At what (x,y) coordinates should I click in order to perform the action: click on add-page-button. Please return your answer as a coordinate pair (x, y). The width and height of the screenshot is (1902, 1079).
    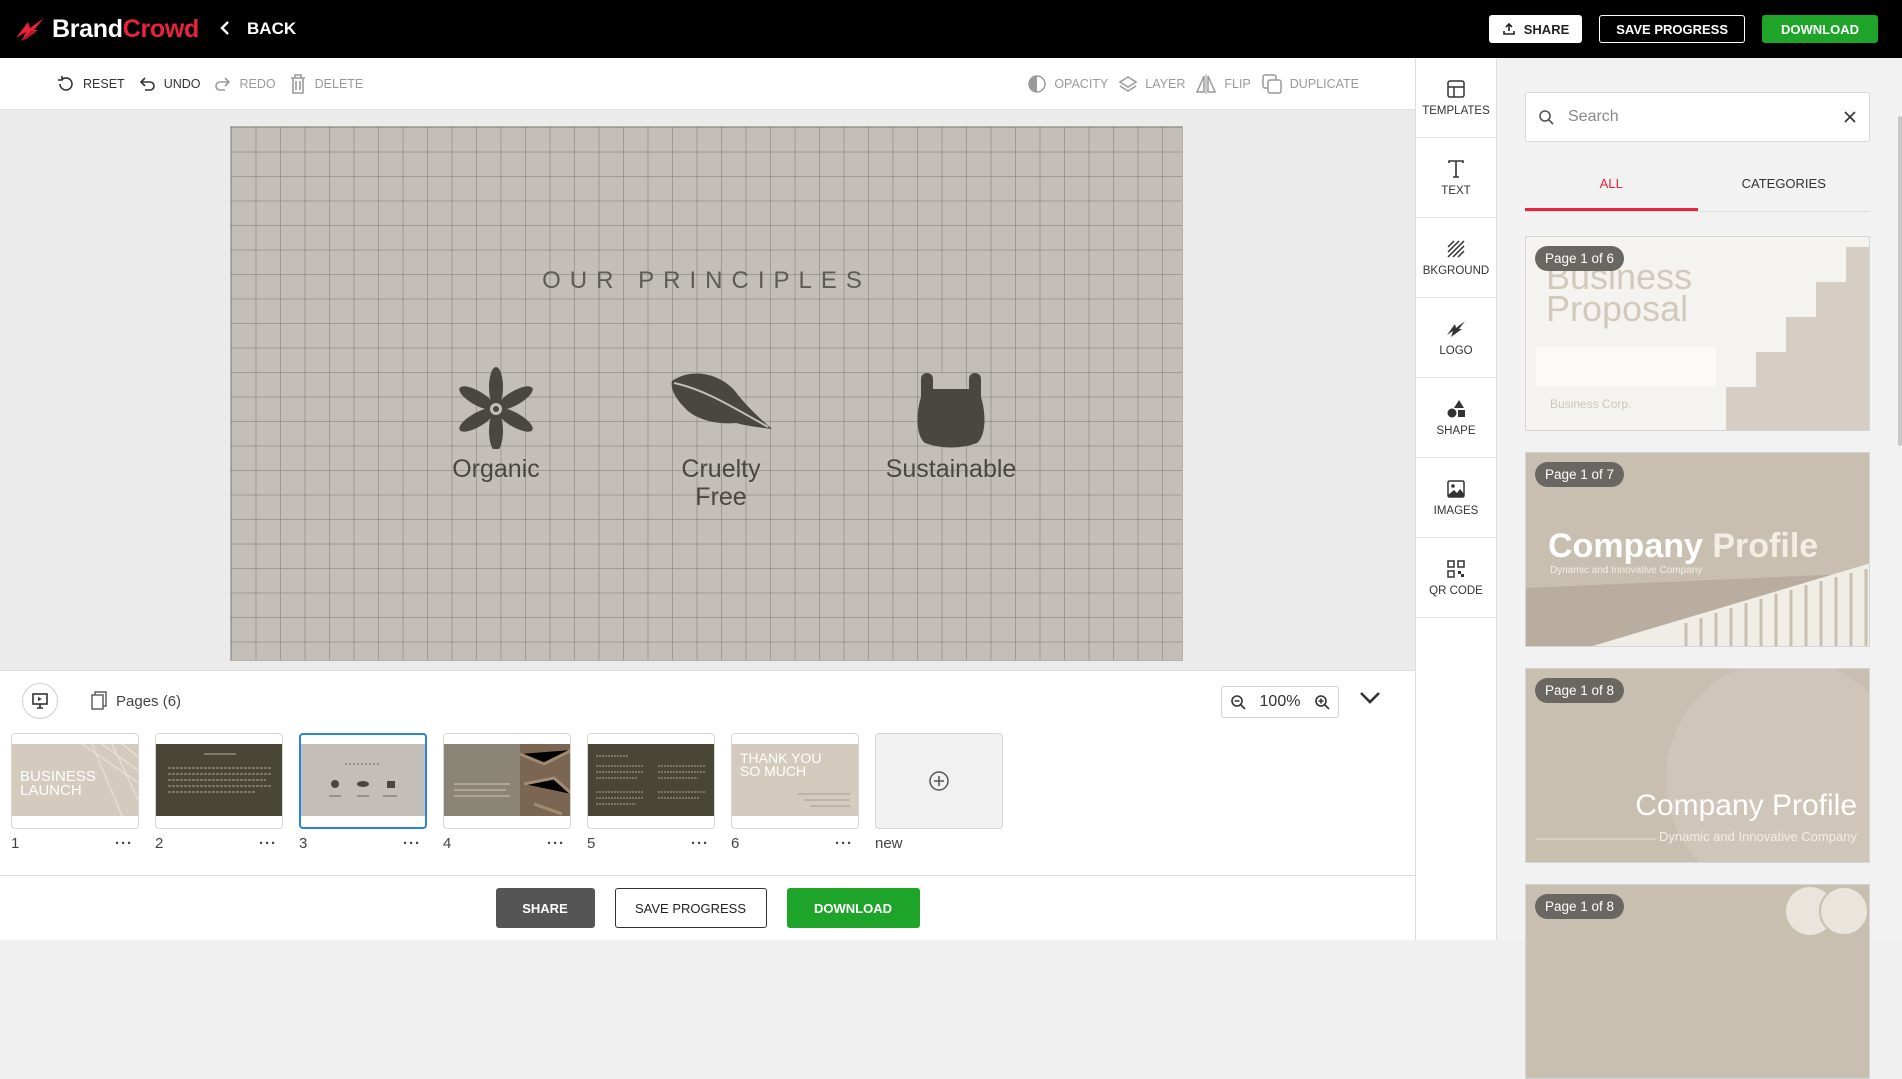
    Looking at the image, I should click on (939, 781).